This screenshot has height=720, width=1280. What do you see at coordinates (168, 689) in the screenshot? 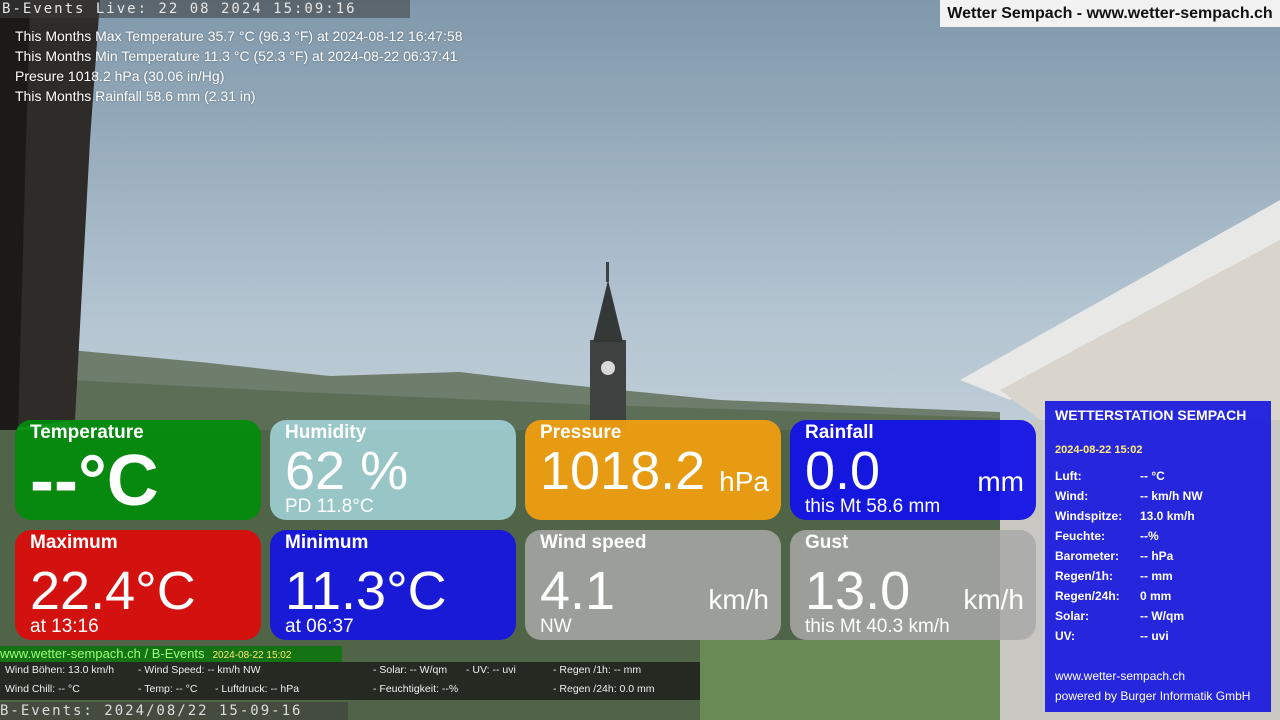
I see `ticker-temp: - Temp: -- °C` at bounding box center [168, 689].